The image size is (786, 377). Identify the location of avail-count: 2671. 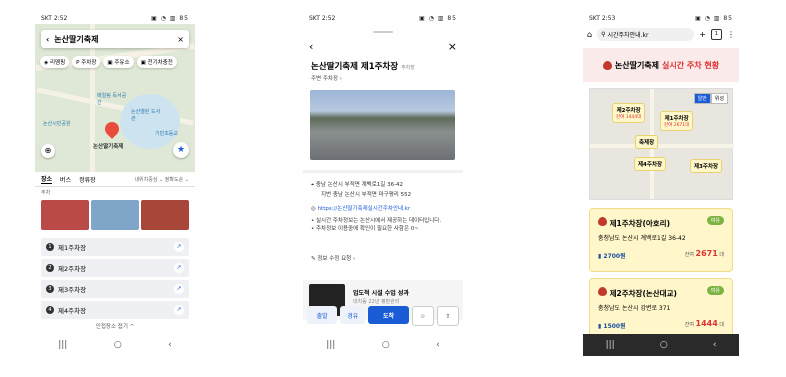
(706, 253).